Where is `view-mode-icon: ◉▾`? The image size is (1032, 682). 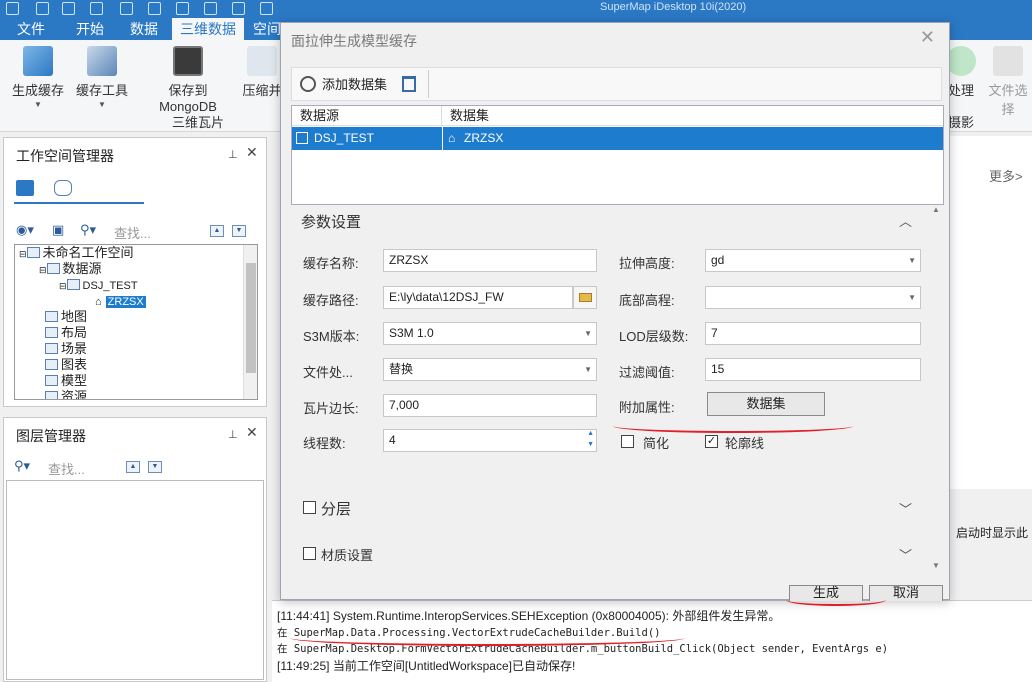
view-mode-icon: ◉▾ is located at coordinates (25, 230).